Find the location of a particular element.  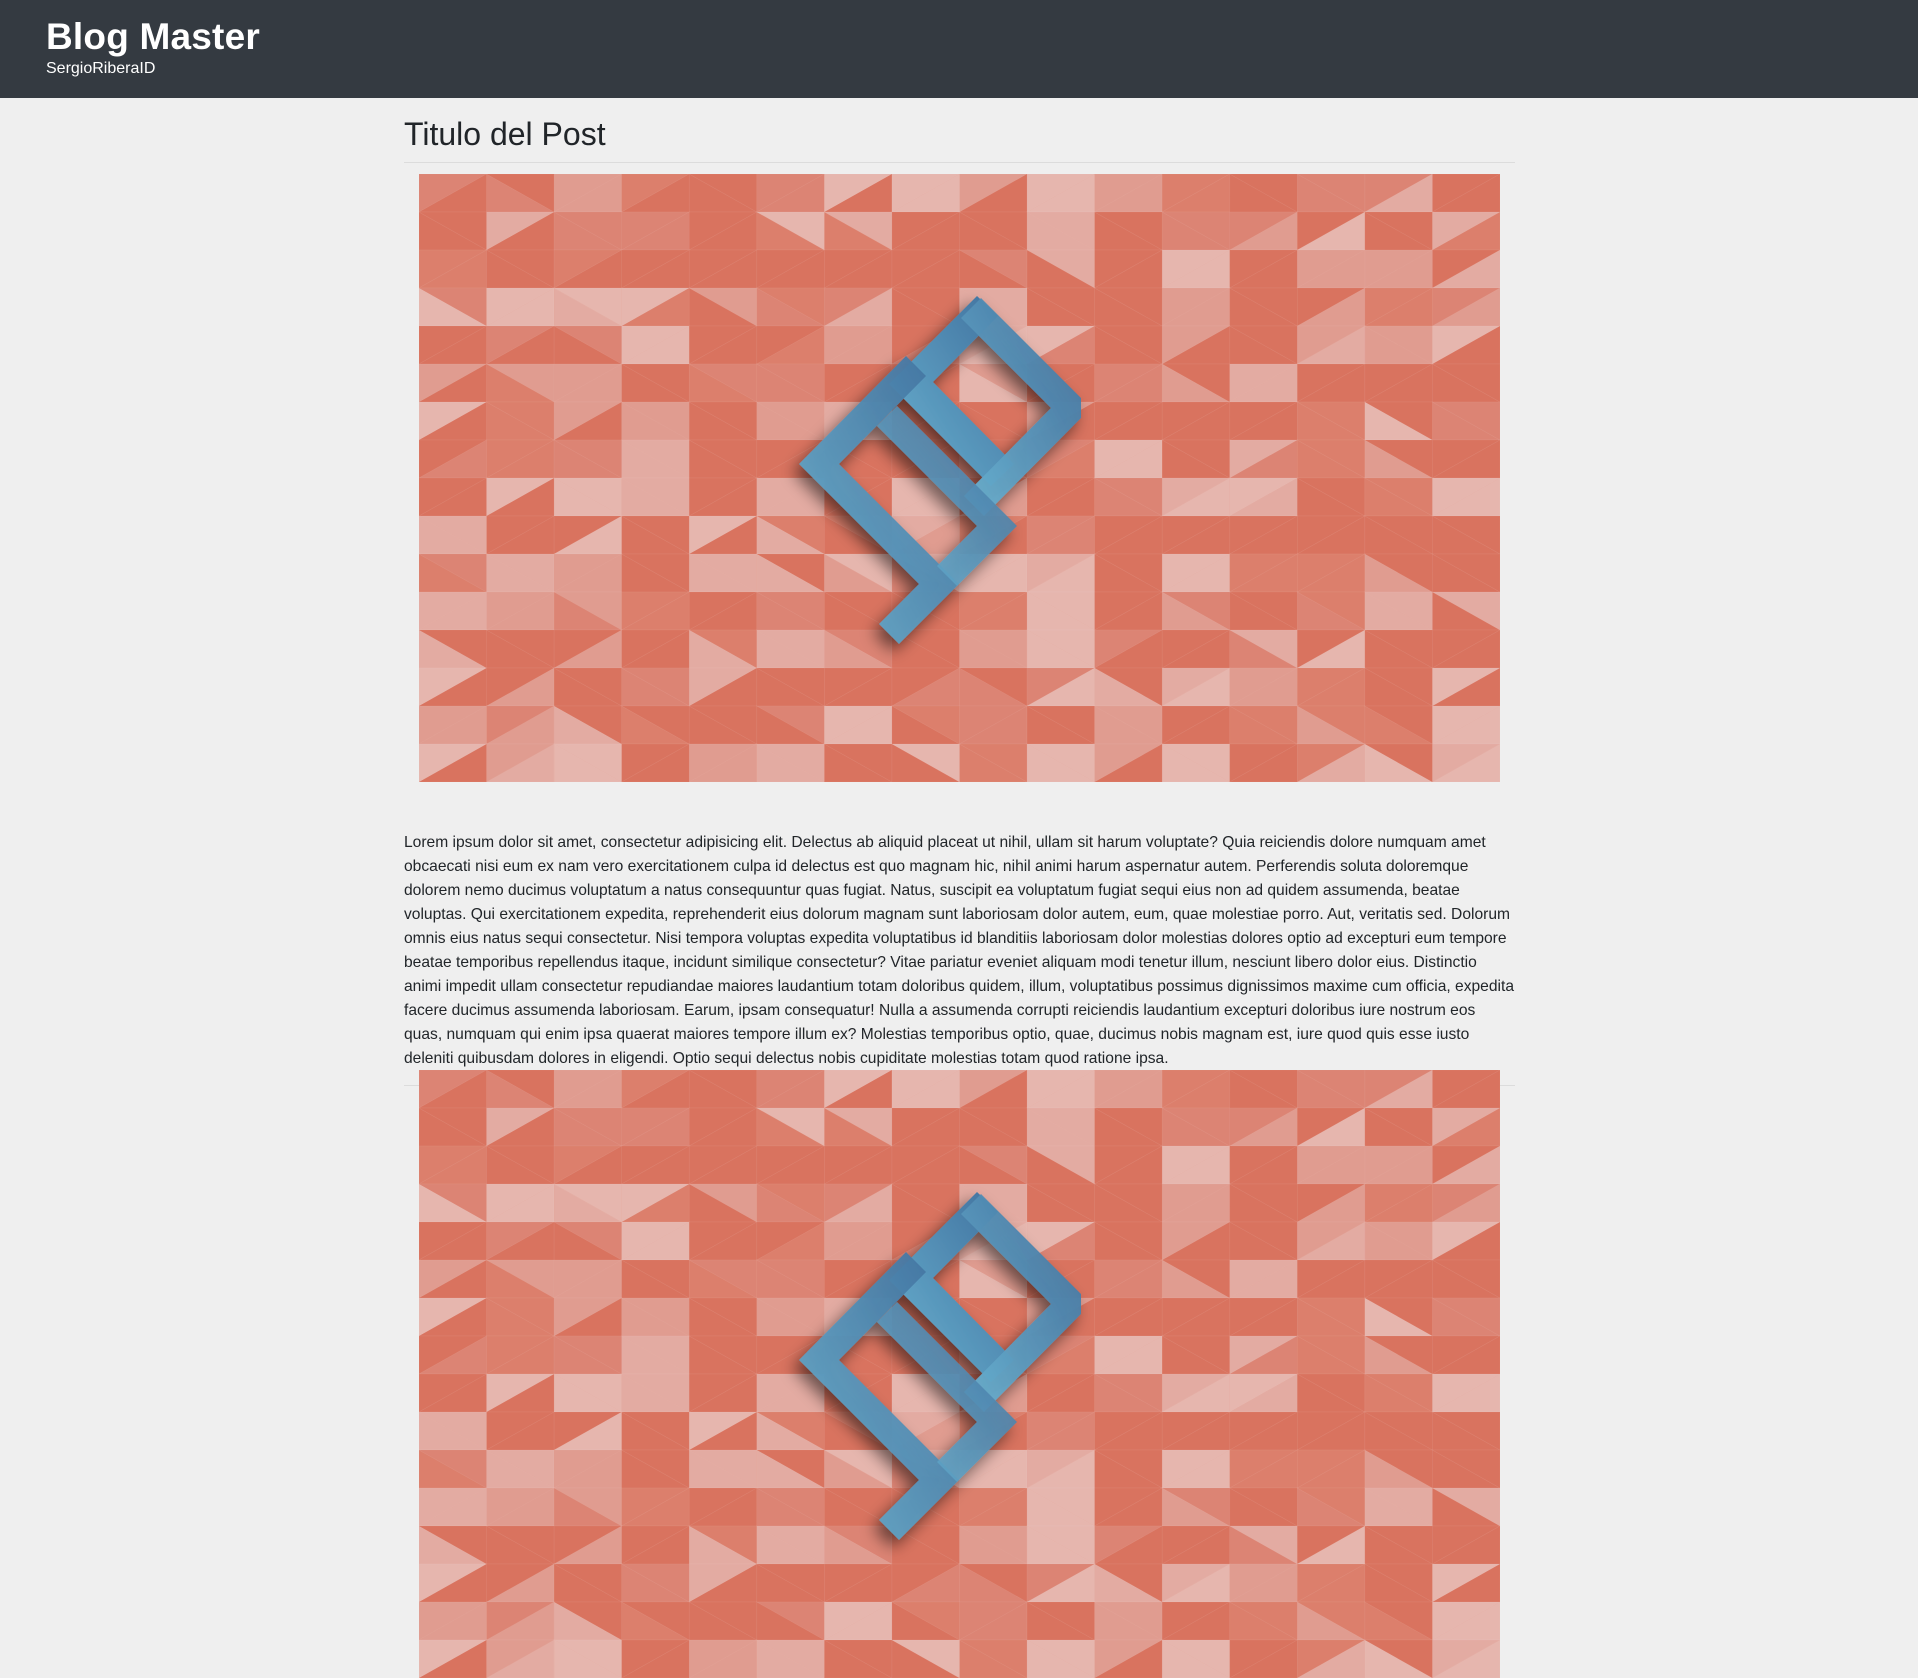

post-title: Titulo del Post is located at coordinates (959, 130).